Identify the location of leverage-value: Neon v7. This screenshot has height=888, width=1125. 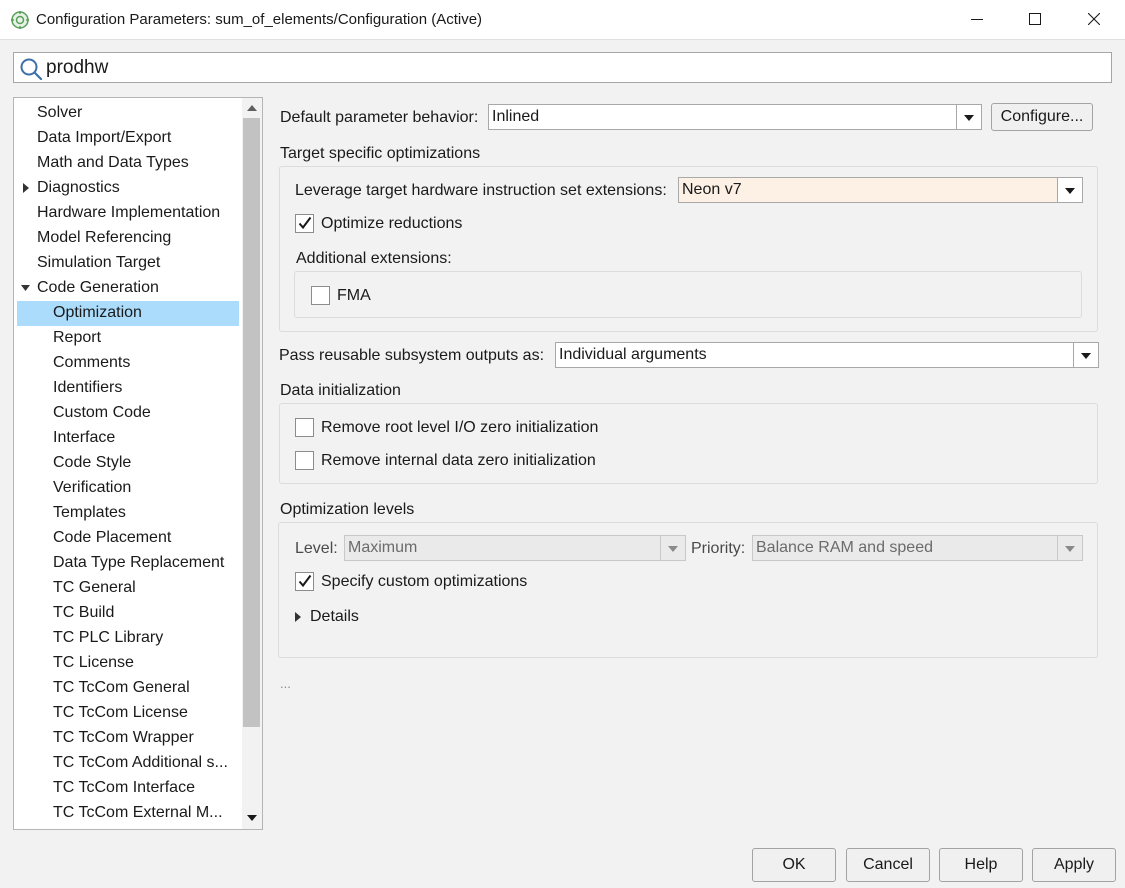
(712, 189).